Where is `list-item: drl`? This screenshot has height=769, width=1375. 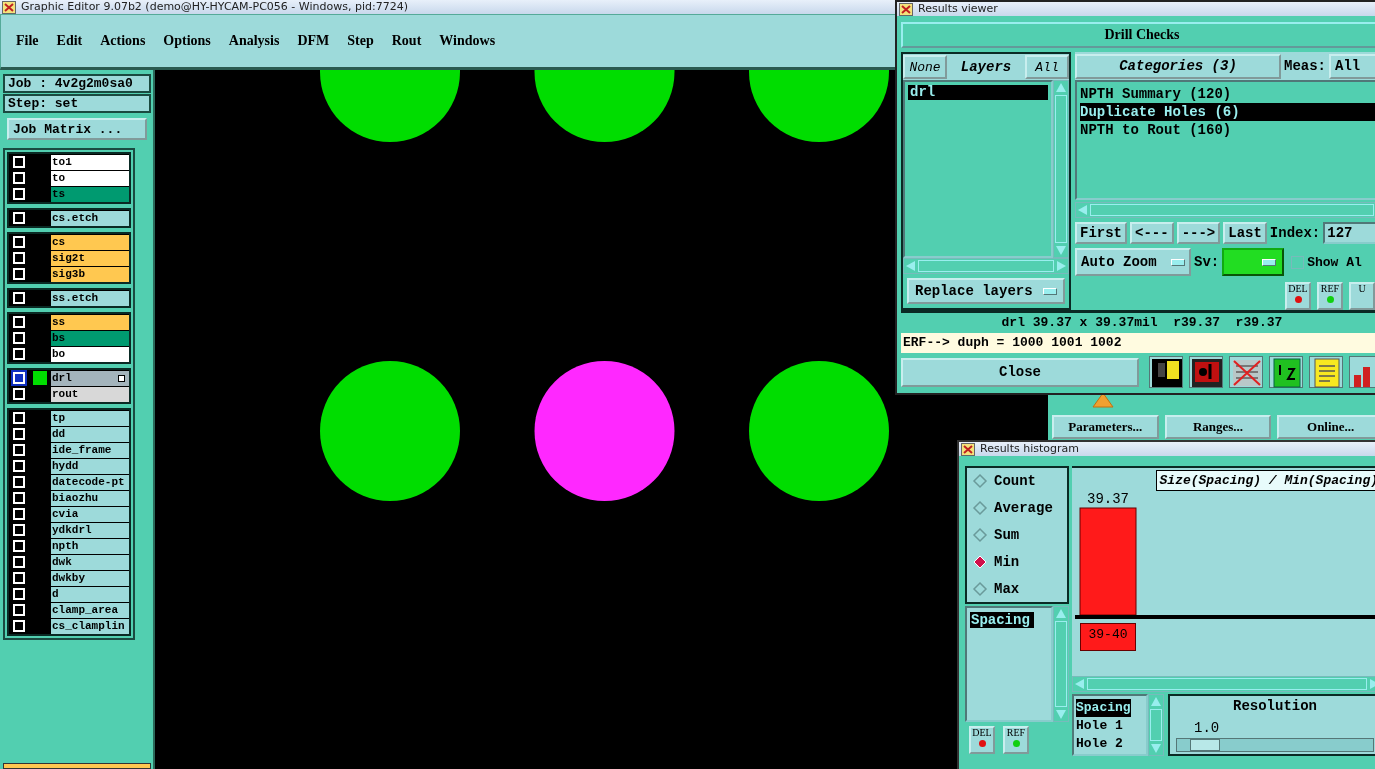 list-item: drl is located at coordinates (978, 92).